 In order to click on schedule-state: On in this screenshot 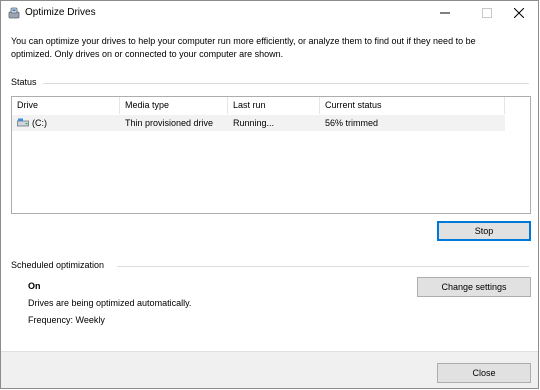, I will do `click(34, 286)`.